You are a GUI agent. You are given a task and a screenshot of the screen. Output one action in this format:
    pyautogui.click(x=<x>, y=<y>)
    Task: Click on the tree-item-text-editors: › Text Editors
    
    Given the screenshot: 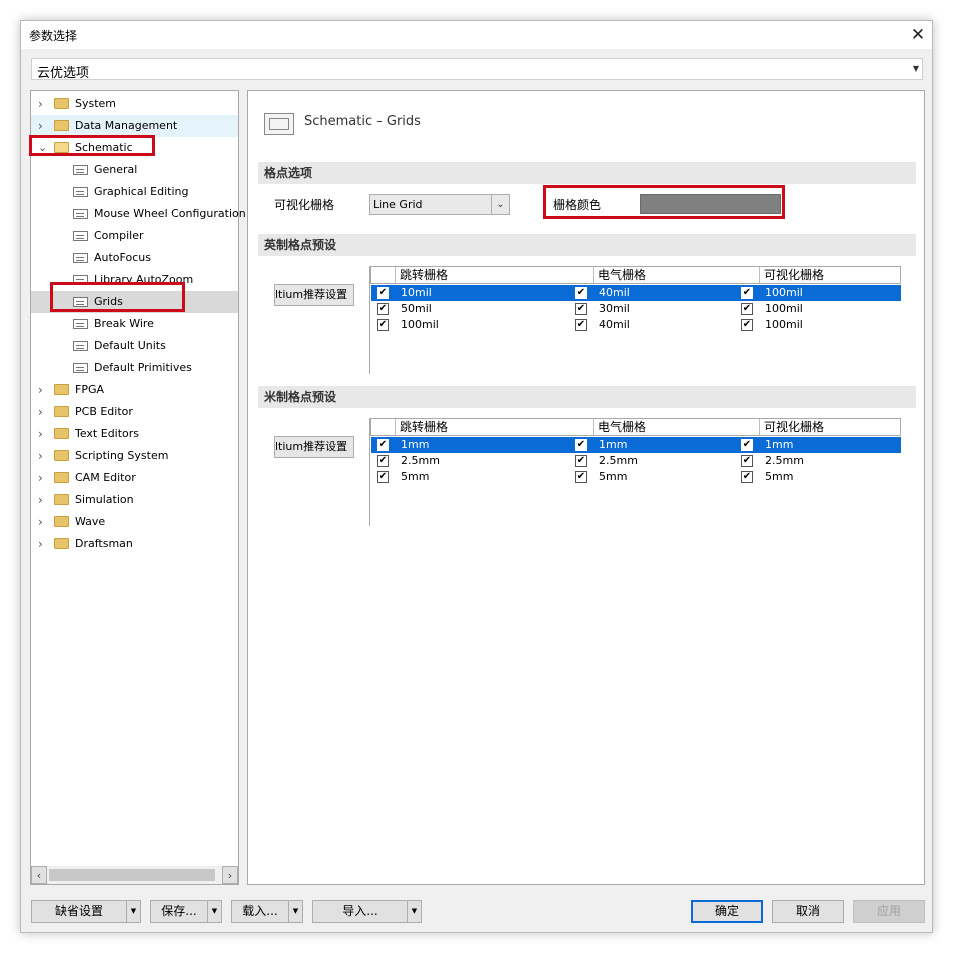 What is the action you would take?
    pyautogui.click(x=134, y=434)
    